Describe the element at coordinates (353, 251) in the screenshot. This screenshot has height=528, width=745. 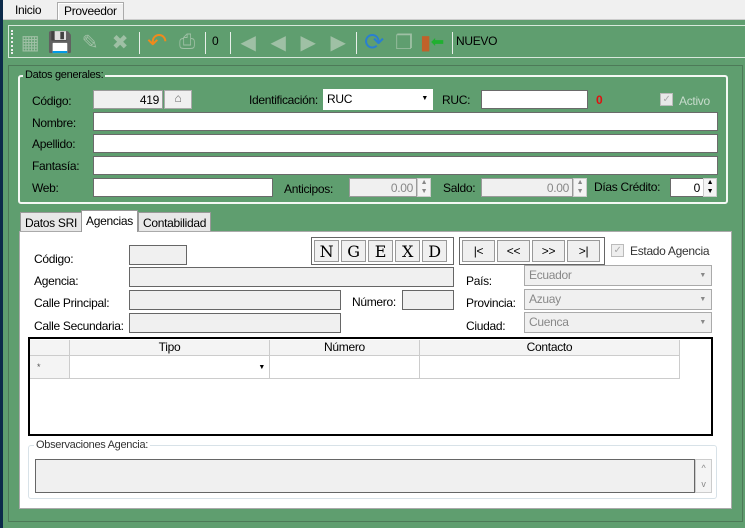
I see `save-agency-button: G` at that location.